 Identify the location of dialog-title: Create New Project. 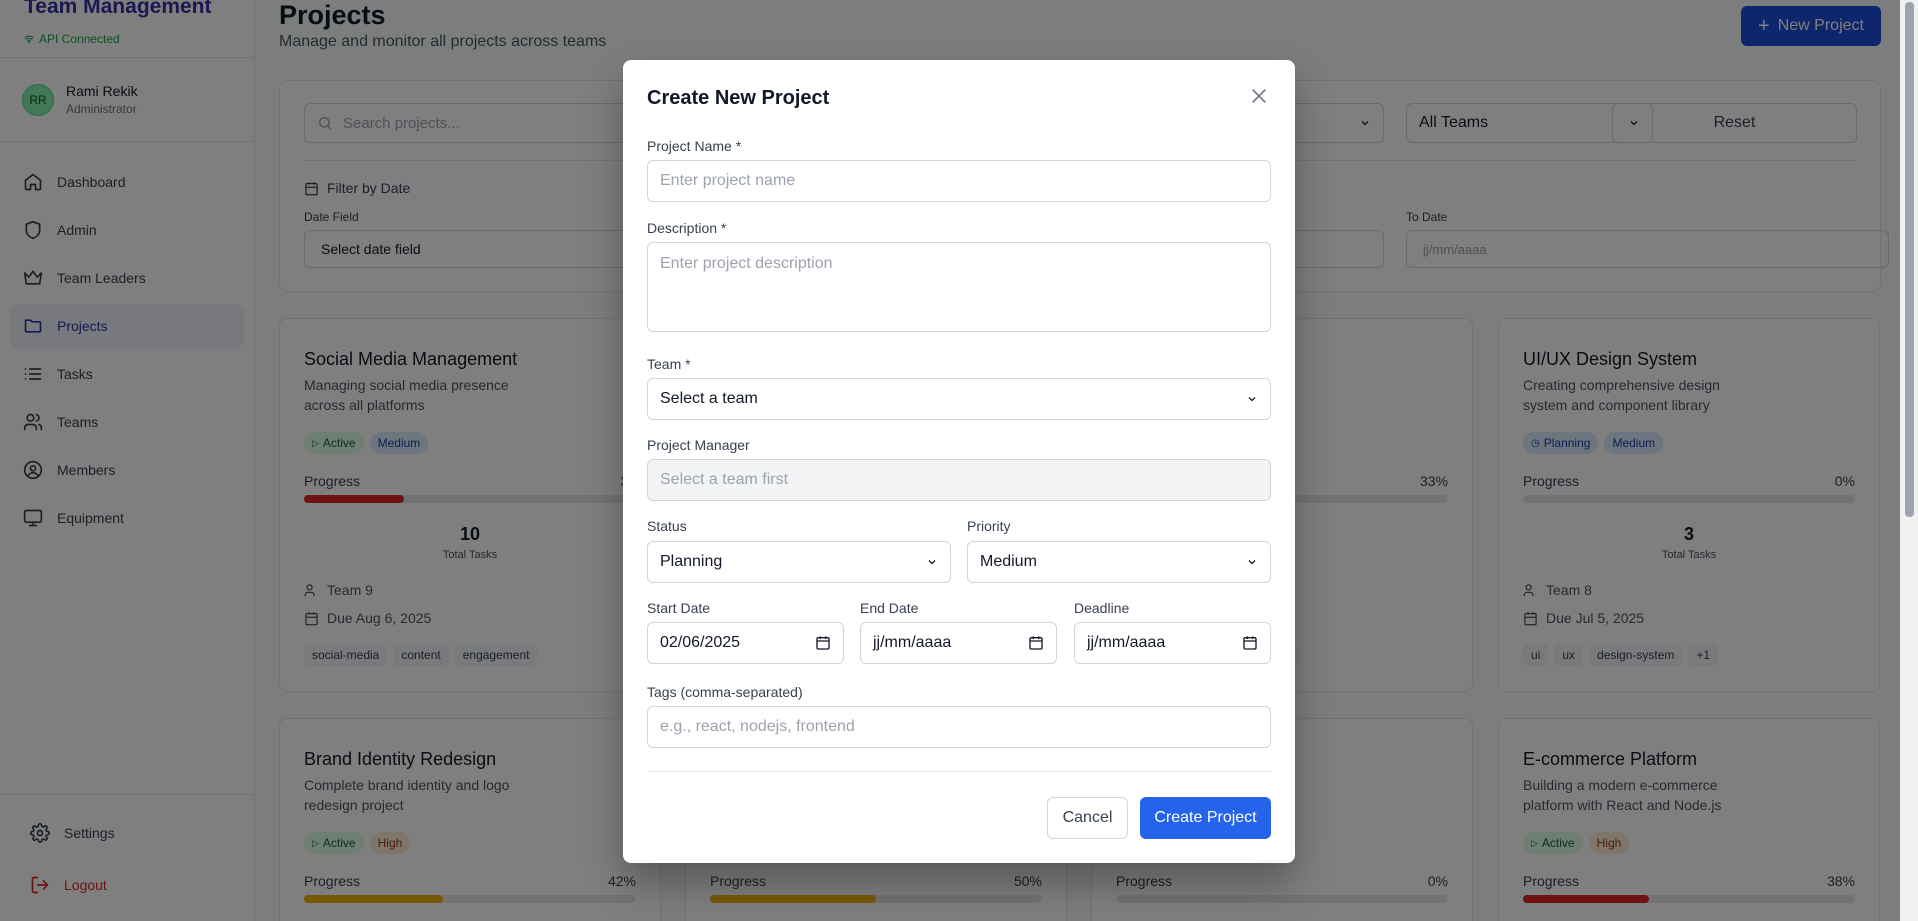
(738, 98).